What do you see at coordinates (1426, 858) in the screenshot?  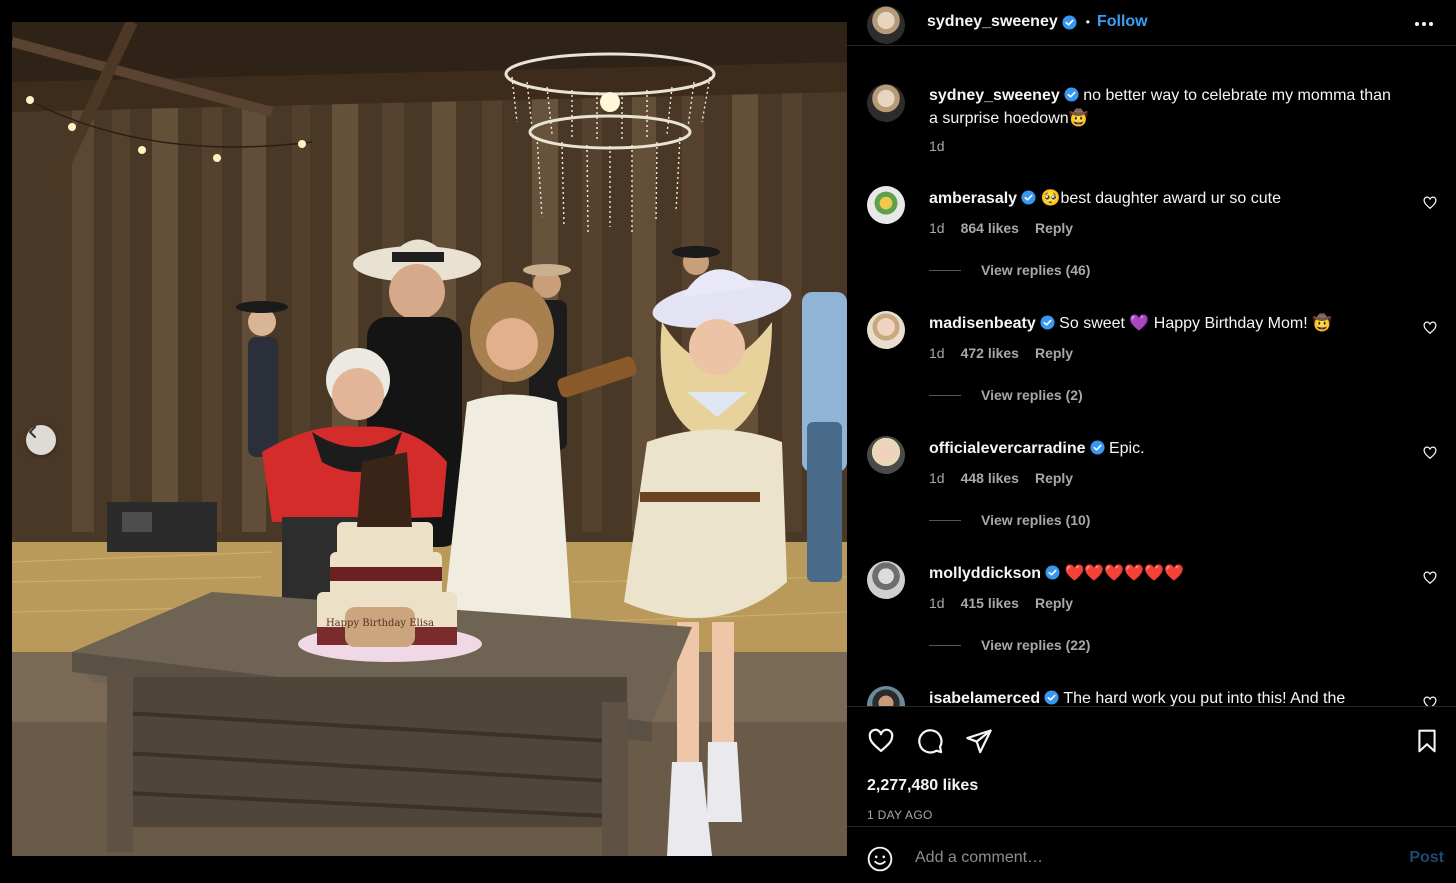 I see `post-comment-button: Post` at bounding box center [1426, 858].